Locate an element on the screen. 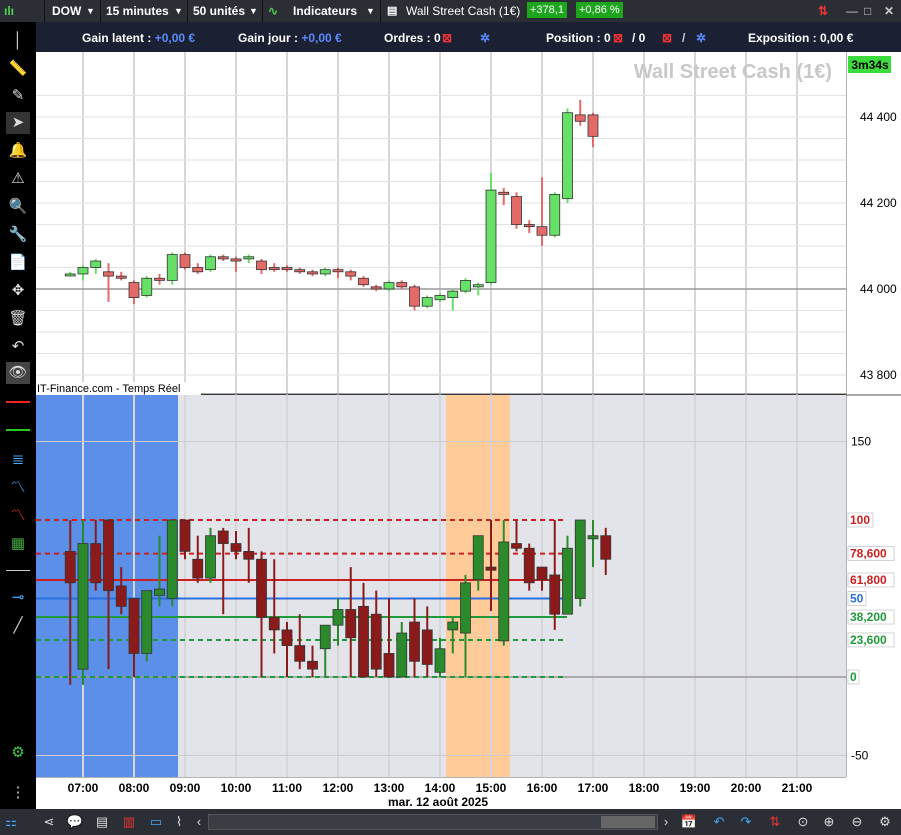 The image size is (901, 835). settings-position-icon: ✲ is located at coordinates (701, 38).